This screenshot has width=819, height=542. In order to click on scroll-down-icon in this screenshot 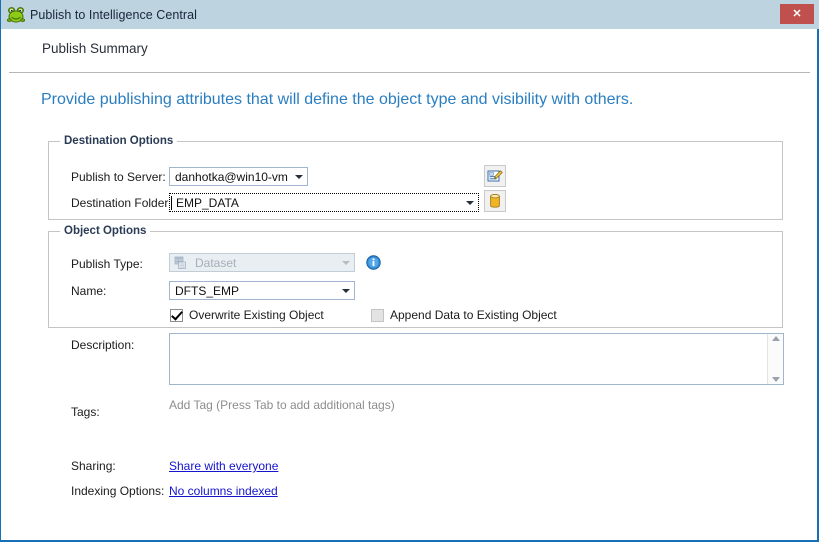, I will do `click(775, 379)`.